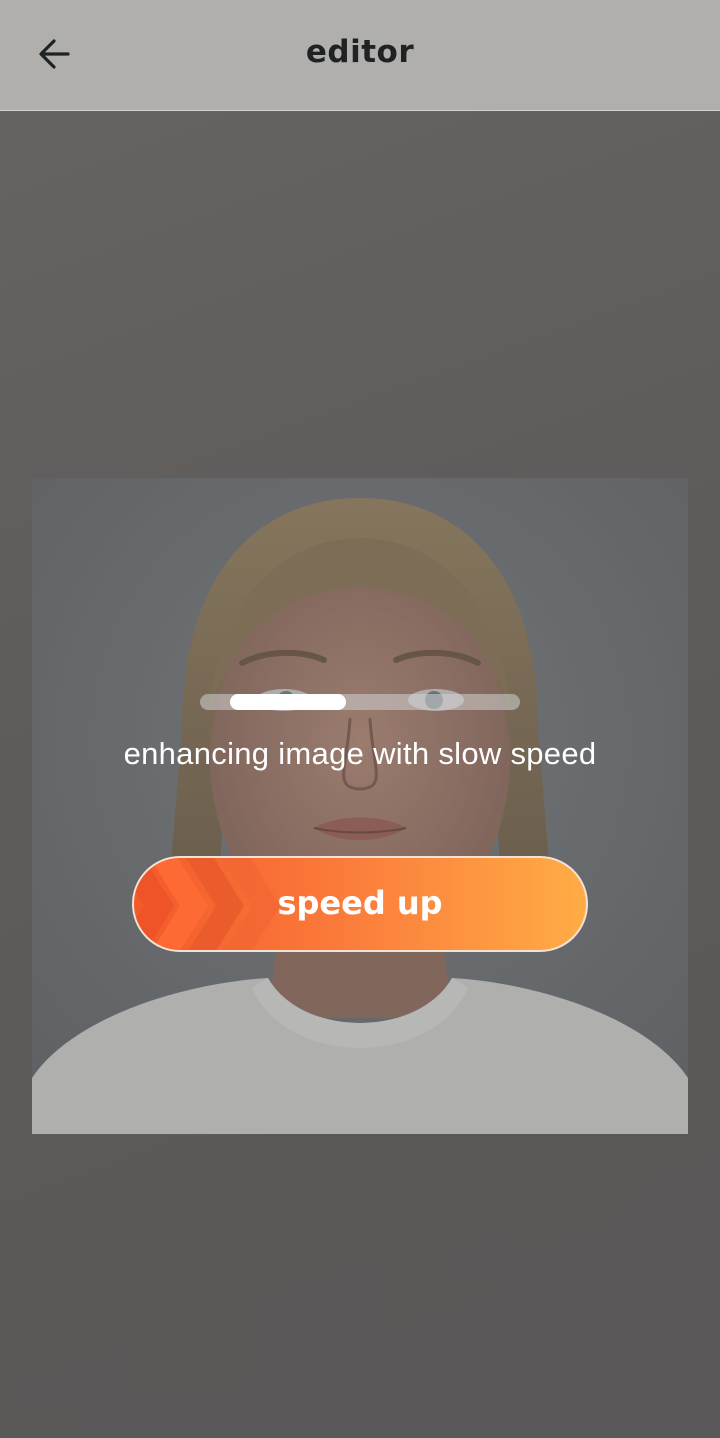  I want to click on status-text: enhancing image with slow speed, so click(360, 753).